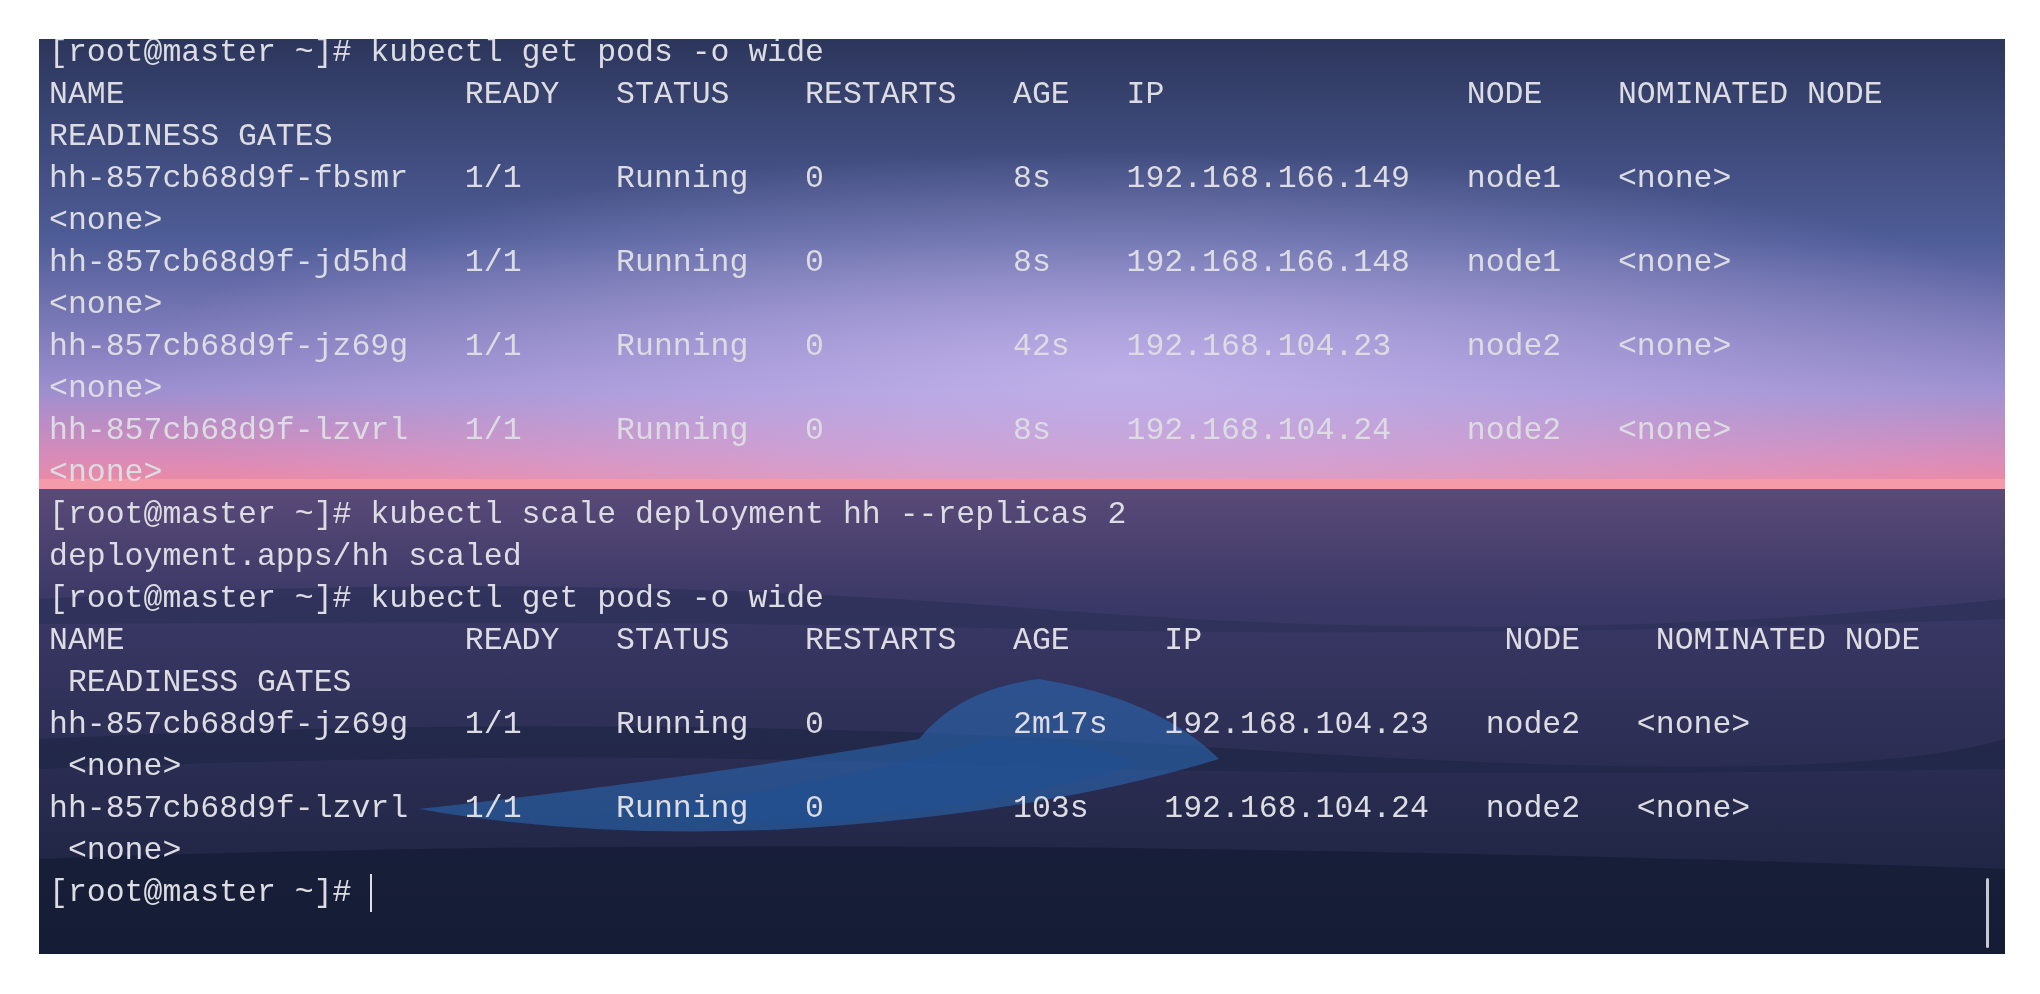 This screenshot has width=2040, height=994. I want to click on terminal-line: [root@master ~]# kubectl scale deployment hh --replicas 2, so click(588, 515).